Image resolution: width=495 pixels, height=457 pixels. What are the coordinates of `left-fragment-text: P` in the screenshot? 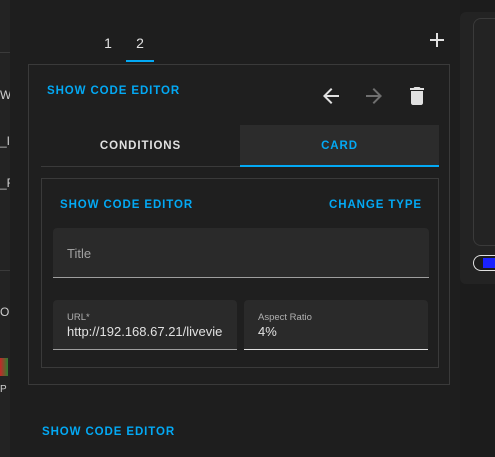 It's located at (3, 389).